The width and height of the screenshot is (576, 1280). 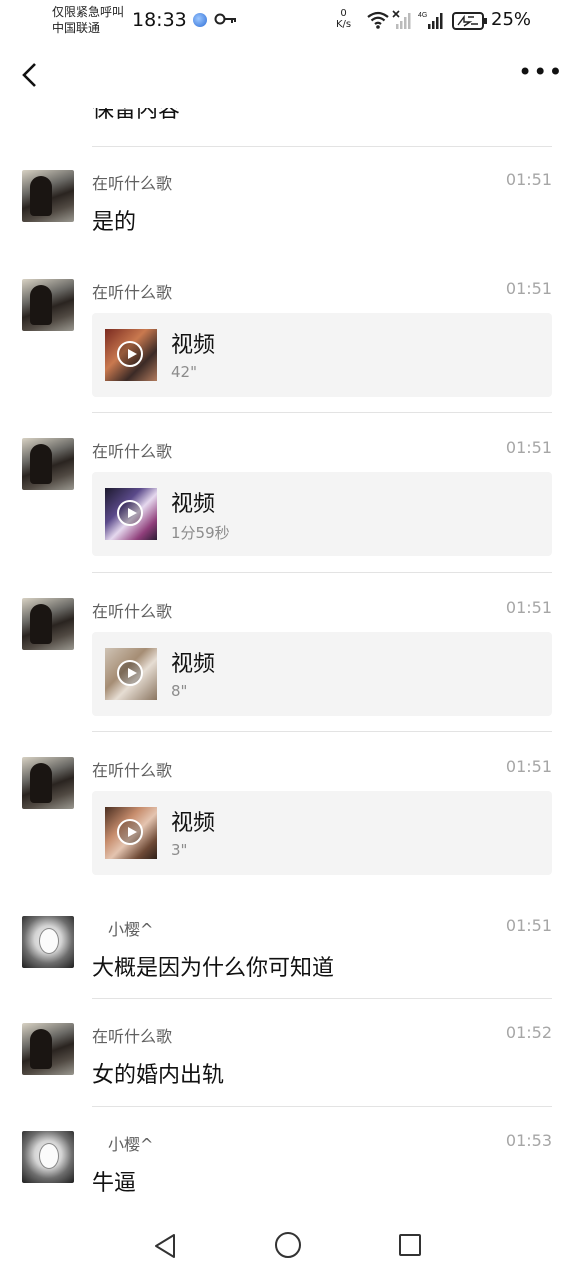 What do you see at coordinates (114, 222) in the screenshot?
I see `message-text: 是的` at bounding box center [114, 222].